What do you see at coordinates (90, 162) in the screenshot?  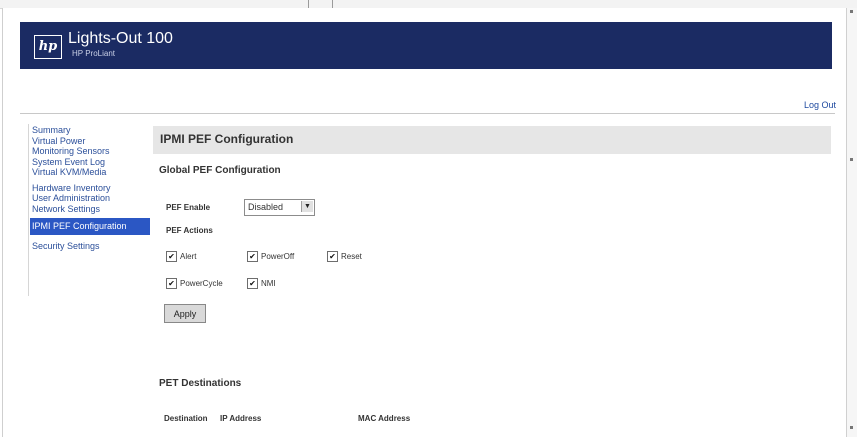 I see `sidebar-item-system-event-log: System Event Log` at bounding box center [90, 162].